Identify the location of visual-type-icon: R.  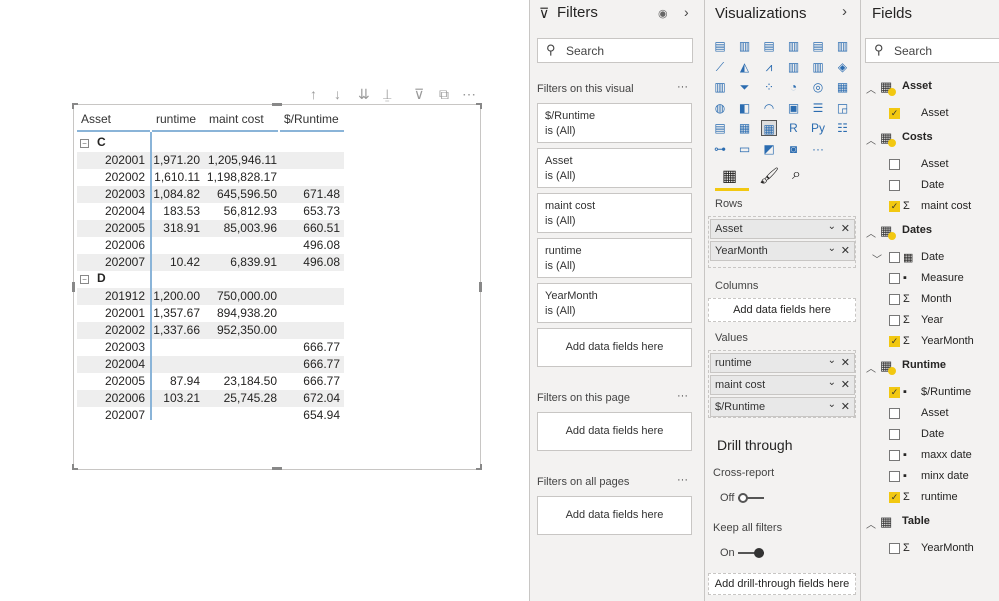
(794, 128).